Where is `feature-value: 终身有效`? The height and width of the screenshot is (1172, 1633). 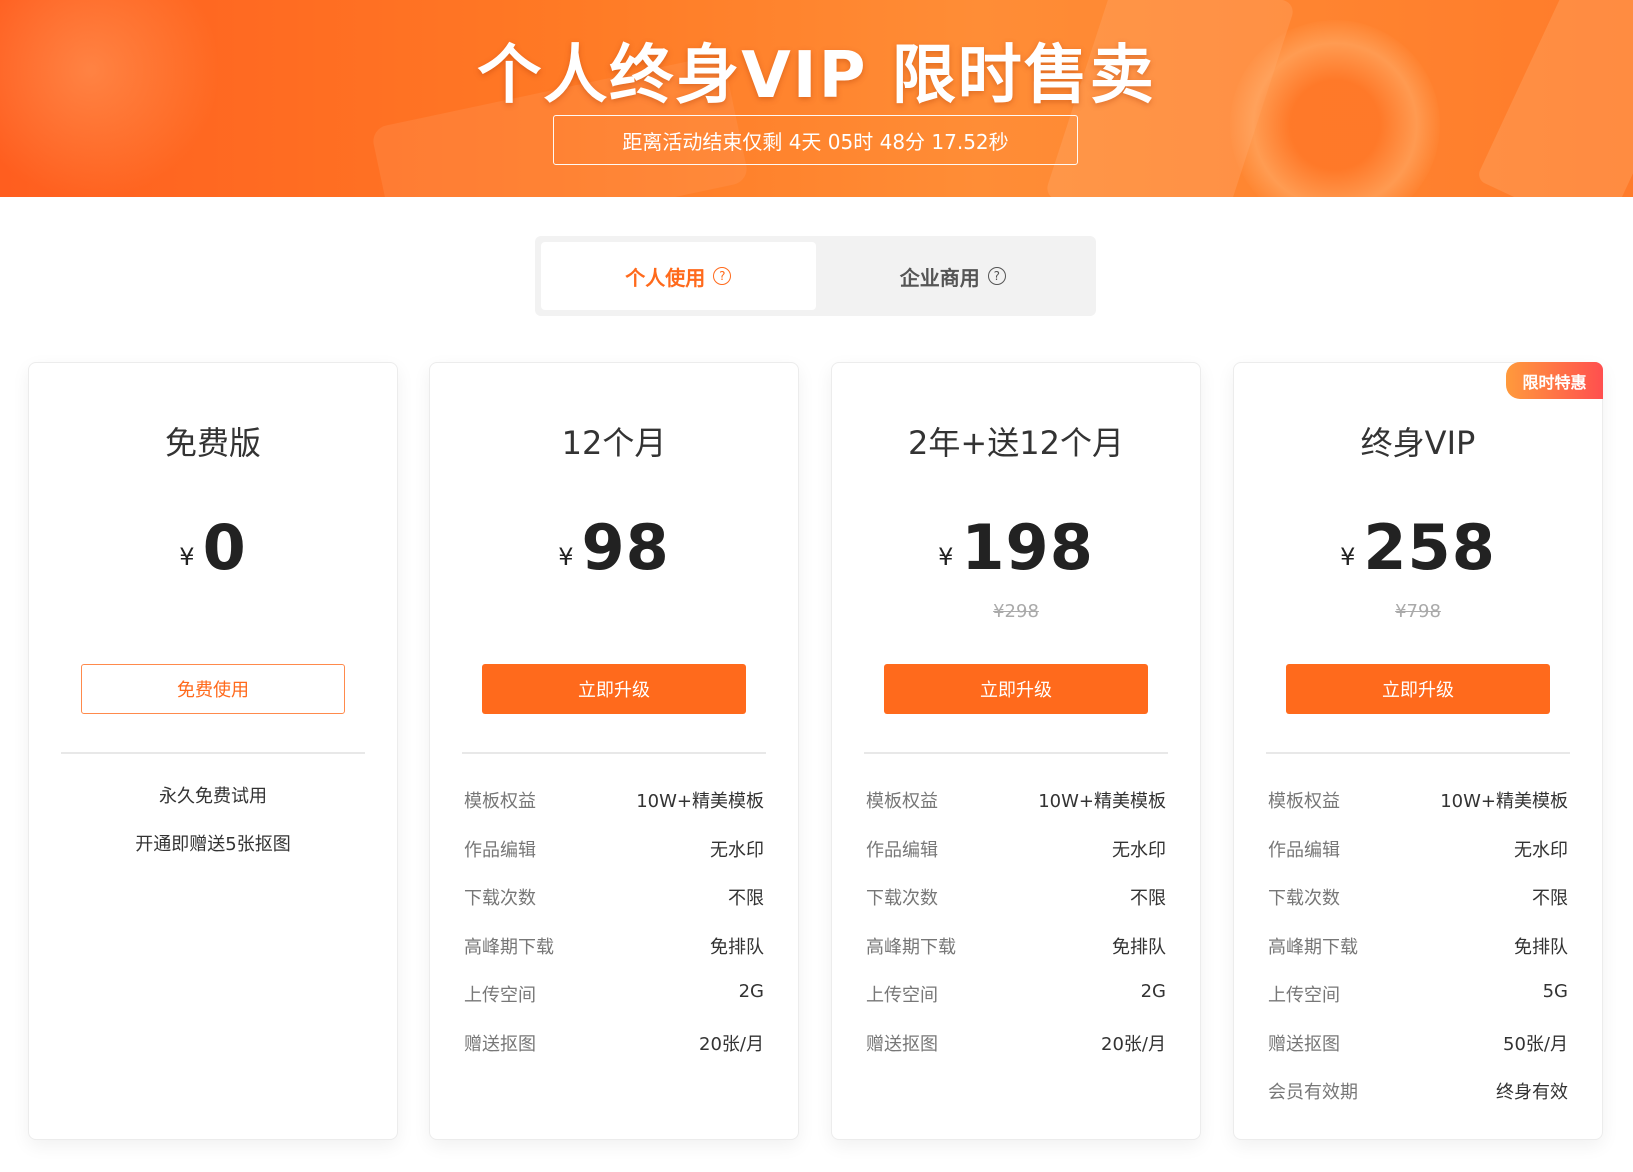
feature-value: 终身有效 is located at coordinates (1532, 1092).